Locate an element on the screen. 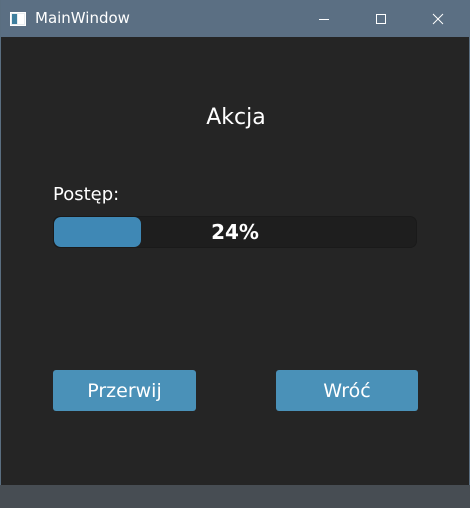 Image resolution: width=470 pixels, height=508 pixels. close-icon is located at coordinates (438, 19).